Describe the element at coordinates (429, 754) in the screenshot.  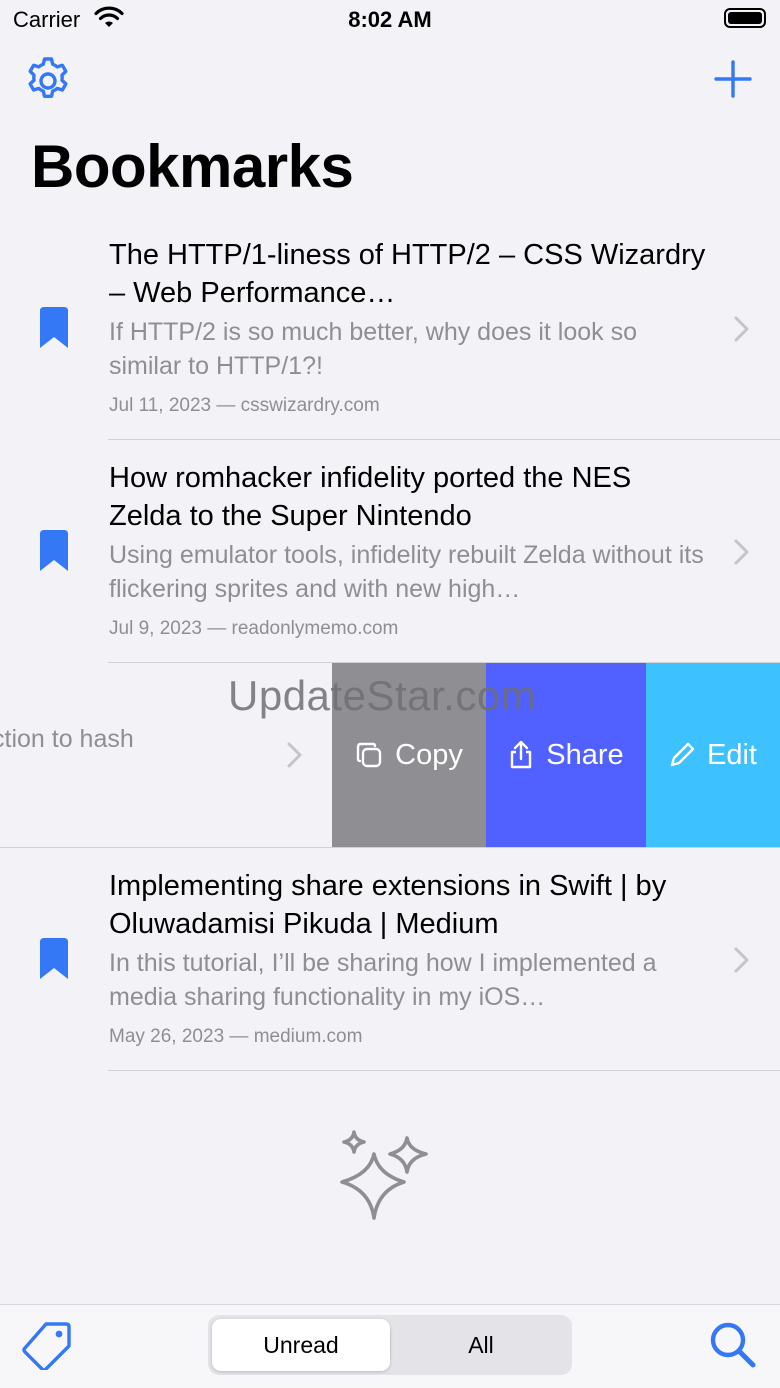
I see `copy-label: Copy` at that location.